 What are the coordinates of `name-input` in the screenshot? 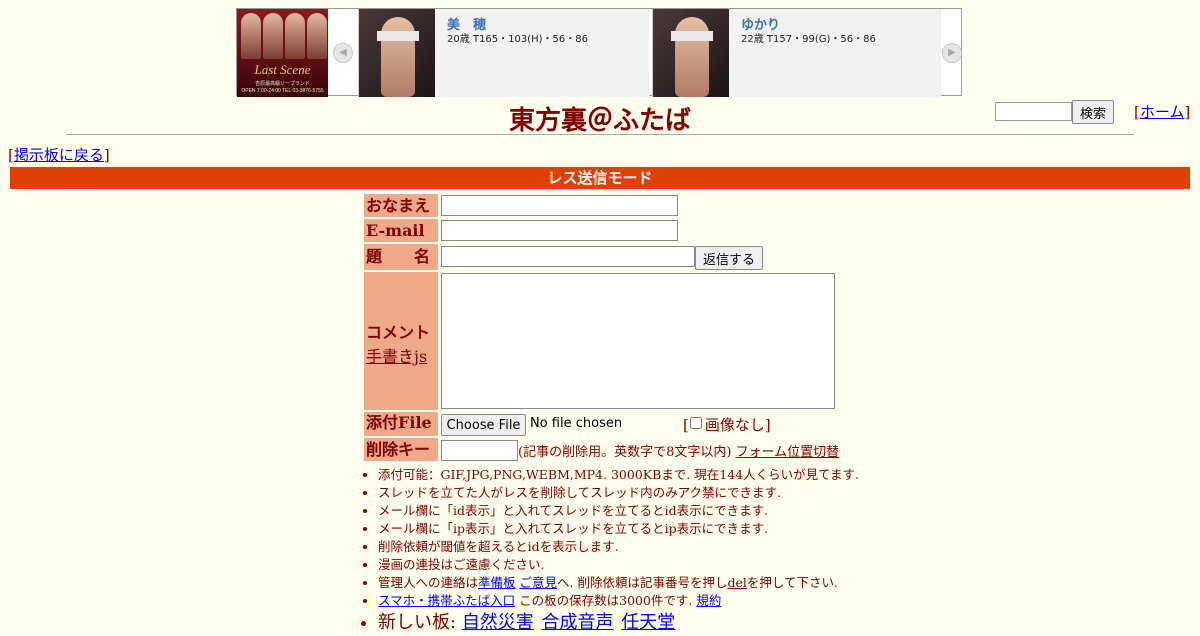 It's located at (559, 205).